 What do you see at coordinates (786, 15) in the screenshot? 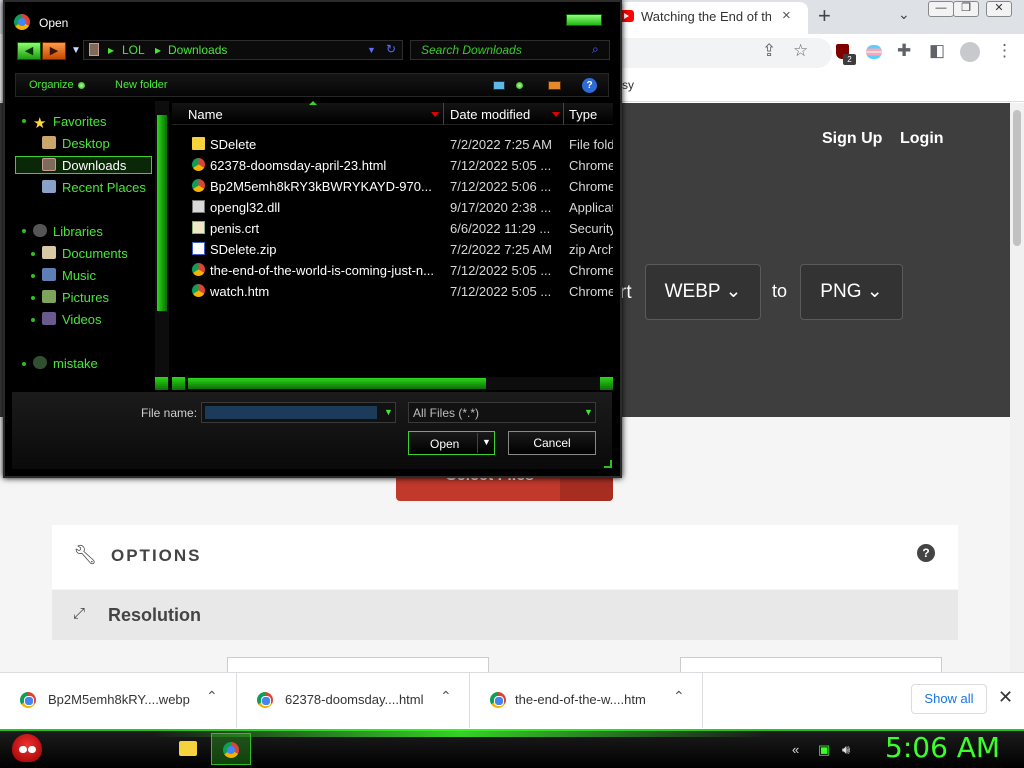
I see `tab-close-icon: ×` at bounding box center [786, 15].